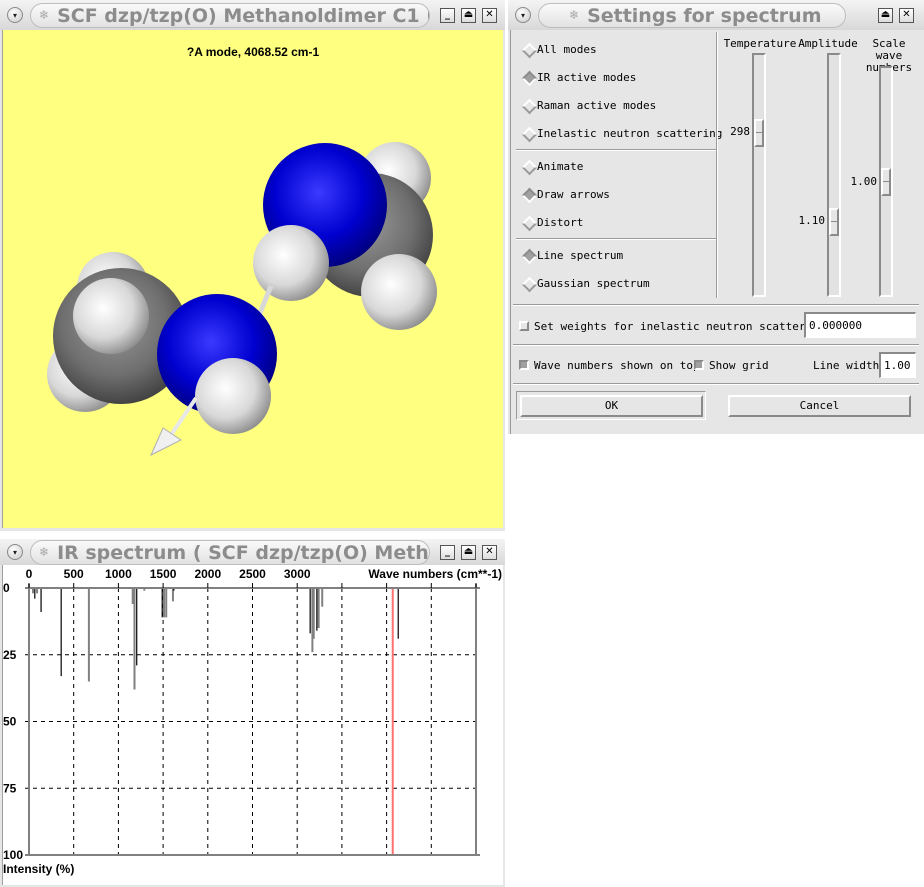  What do you see at coordinates (889, 49) in the screenshot?
I see `scale-label-line1: Scale wave` at bounding box center [889, 49].